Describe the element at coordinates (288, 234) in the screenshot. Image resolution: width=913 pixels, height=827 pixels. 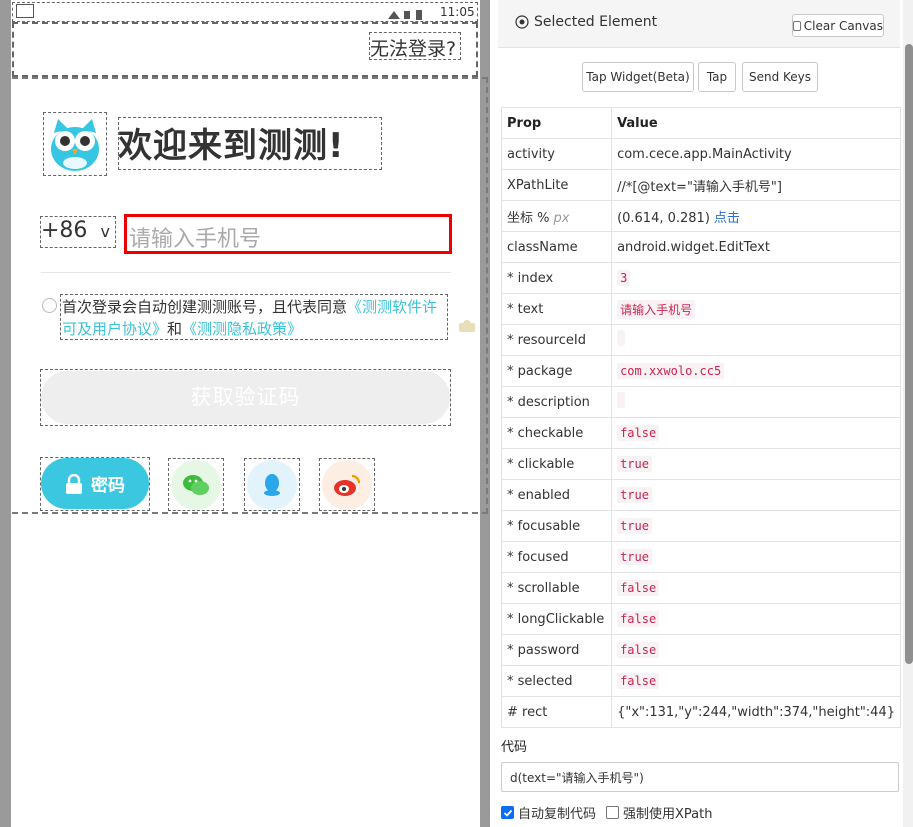
I see `phone-number-input: 请输入手机号` at that location.